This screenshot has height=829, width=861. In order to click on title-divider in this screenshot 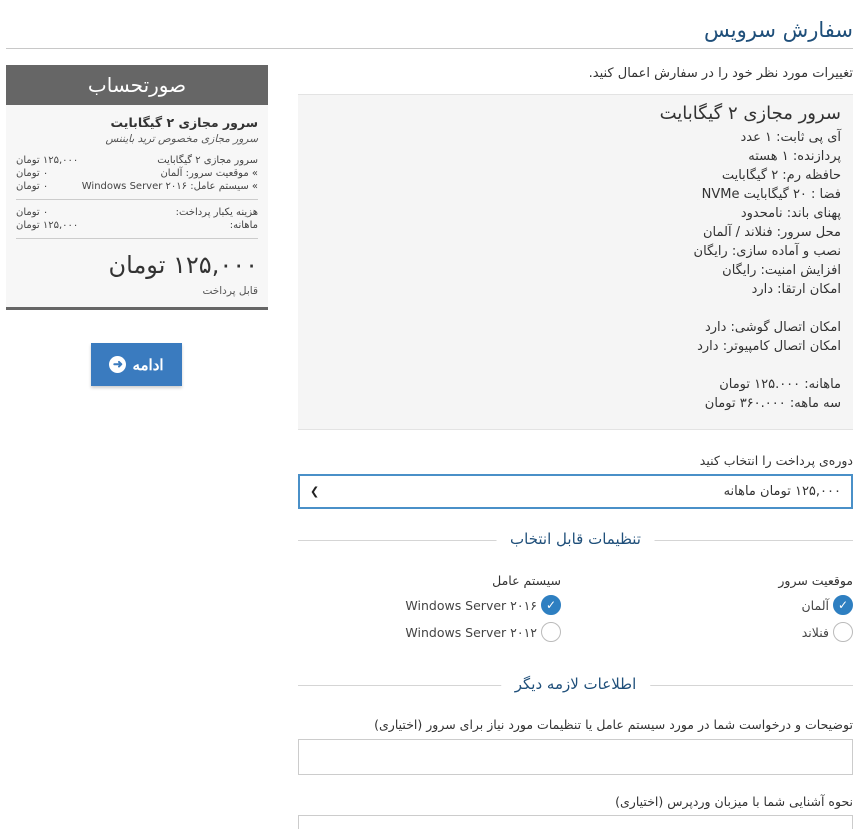, I will do `click(429, 48)`.